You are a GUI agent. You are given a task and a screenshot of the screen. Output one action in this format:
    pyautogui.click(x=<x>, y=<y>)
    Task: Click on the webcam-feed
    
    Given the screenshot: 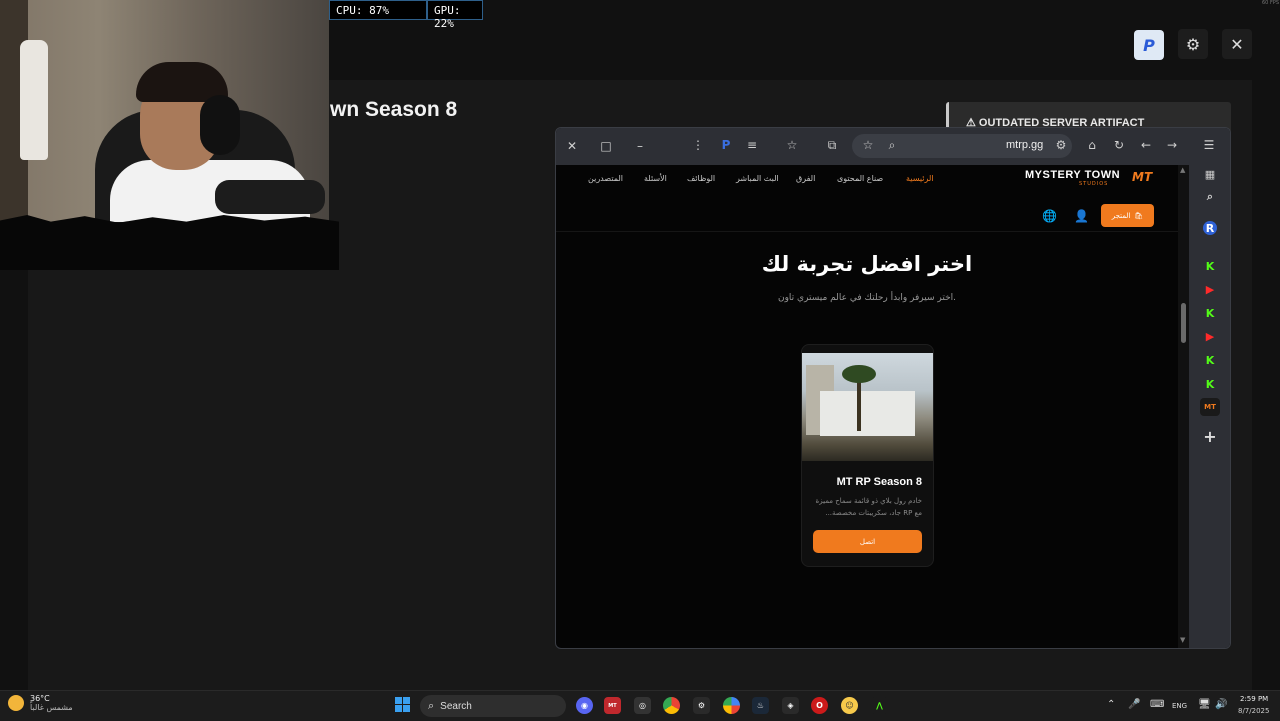 What is the action you would take?
    pyautogui.click(x=164, y=111)
    